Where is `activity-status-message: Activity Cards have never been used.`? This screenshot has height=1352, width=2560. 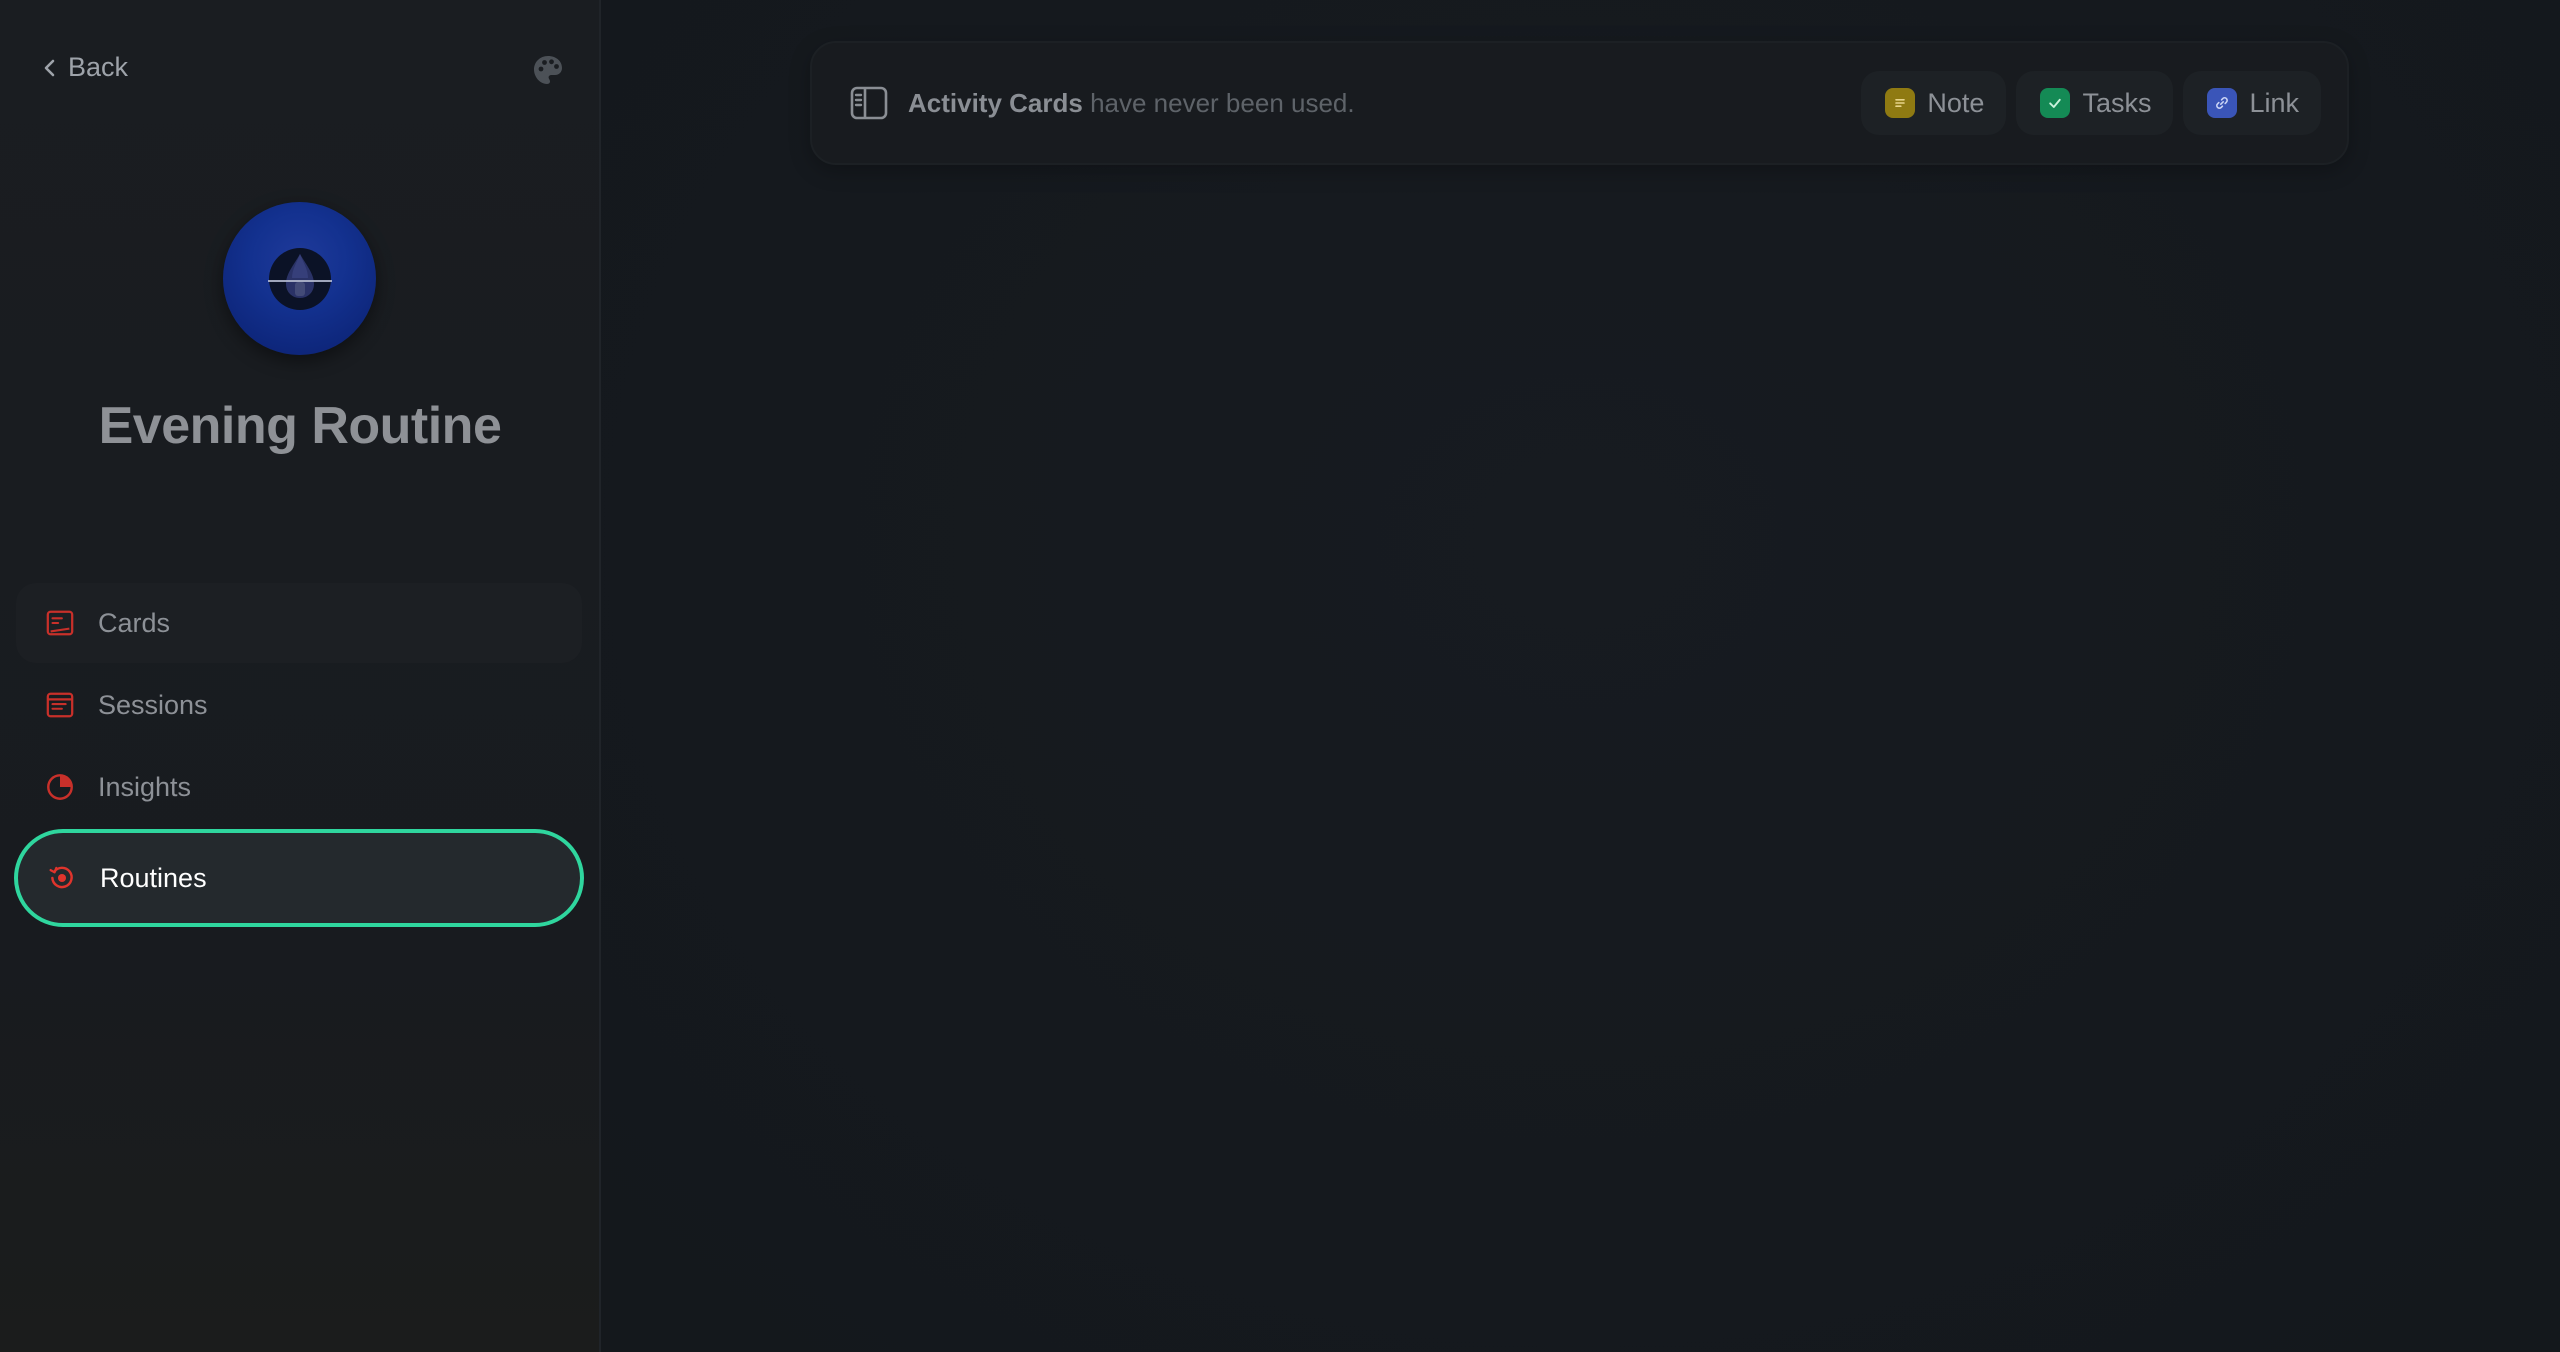 activity-status-message: Activity Cards have never been used. is located at coordinates (1131, 103).